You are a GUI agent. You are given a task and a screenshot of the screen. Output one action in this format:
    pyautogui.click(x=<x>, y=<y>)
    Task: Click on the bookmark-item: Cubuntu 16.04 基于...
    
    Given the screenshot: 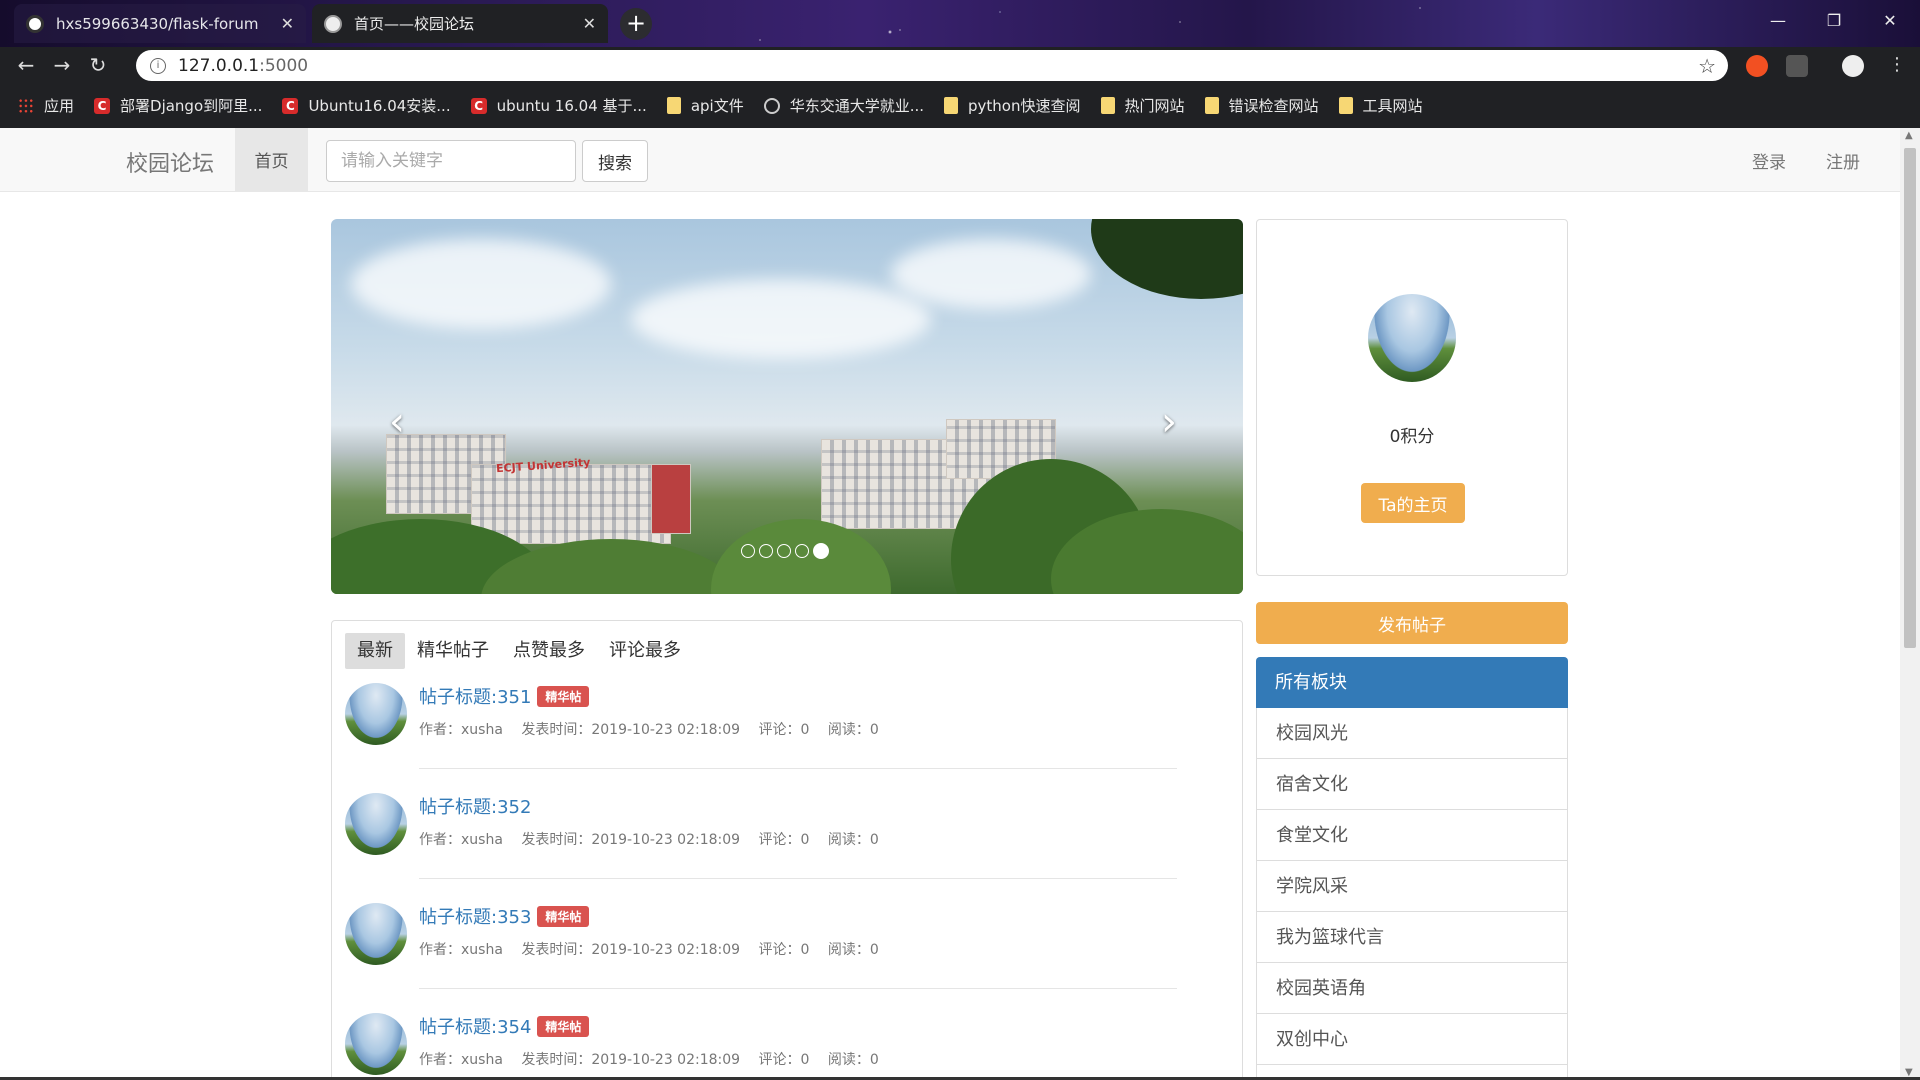 What is the action you would take?
    pyautogui.click(x=558, y=105)
    